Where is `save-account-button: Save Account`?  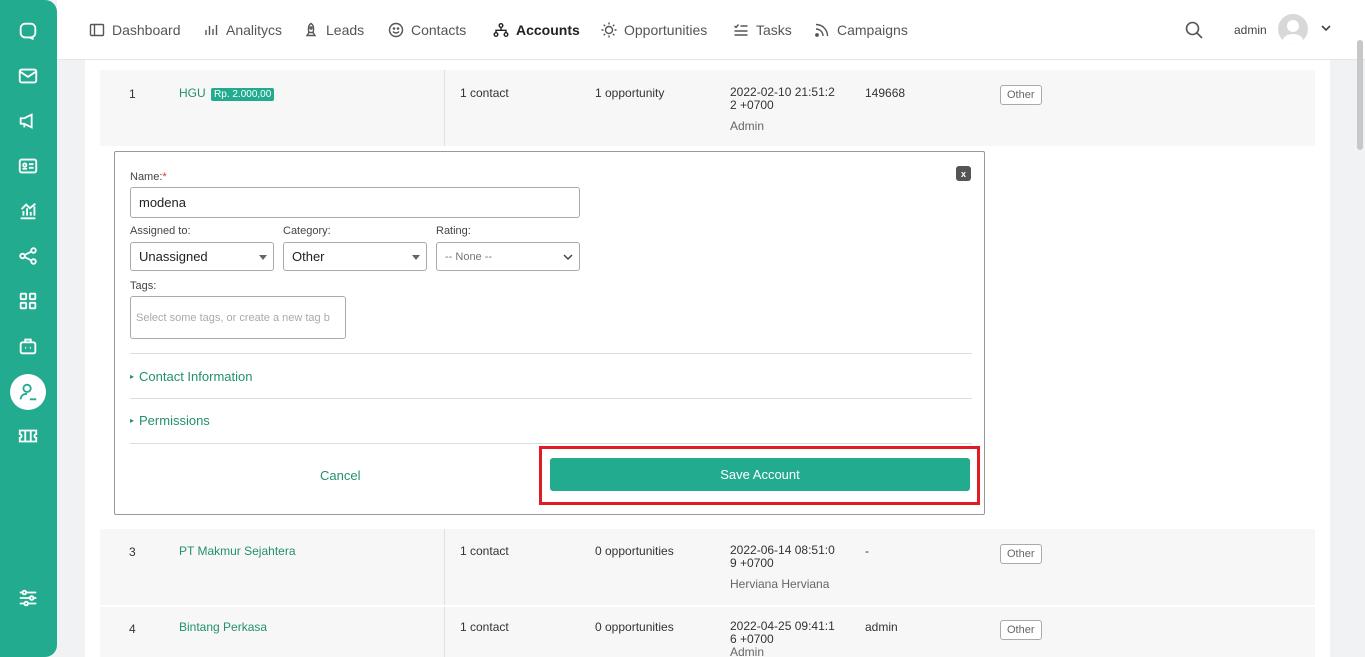 save-account-button: Save Account is located at coordinates (760, 474).